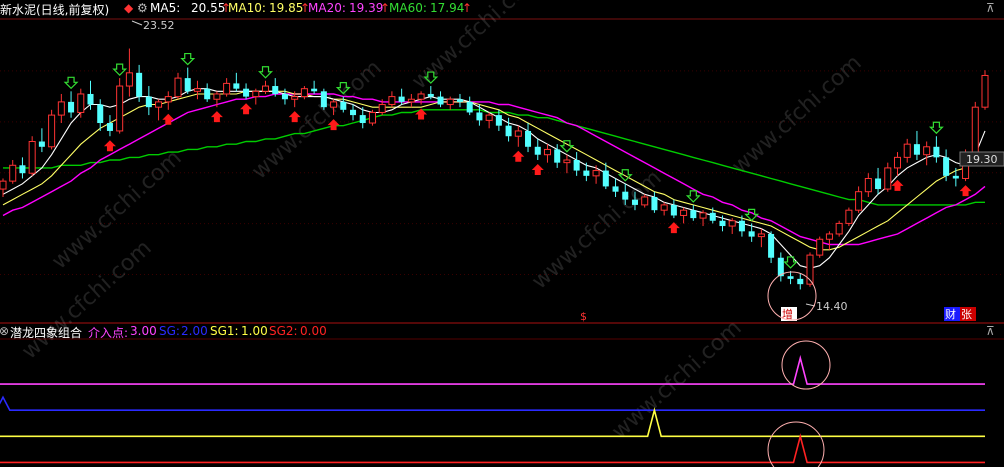 This screenshot has width=1004, height=467. What do you see at coordinates (159, 25) in the screenshot?
I see `high-price-label: 23.52` at bounding box center [159, 25].